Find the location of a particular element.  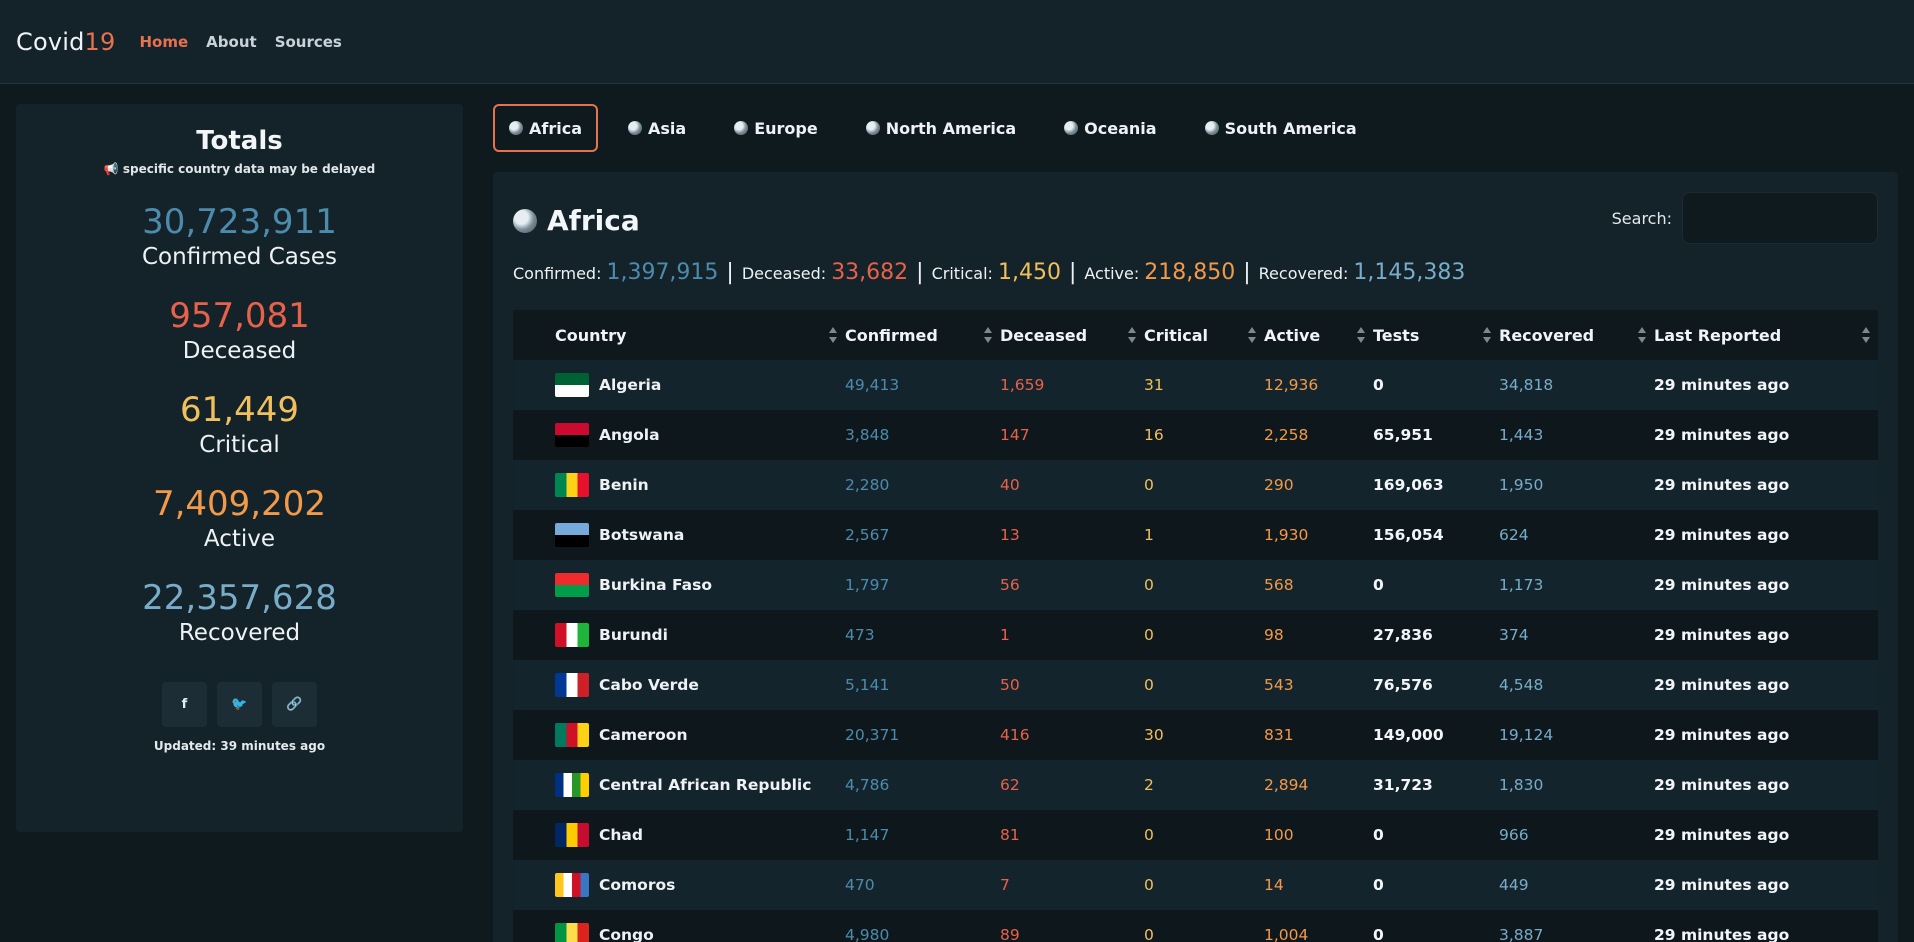

table-row: Congo 4,980 89 0 1,004 0 3,887 29 minutes ago is located at coordinates (1195, 926).